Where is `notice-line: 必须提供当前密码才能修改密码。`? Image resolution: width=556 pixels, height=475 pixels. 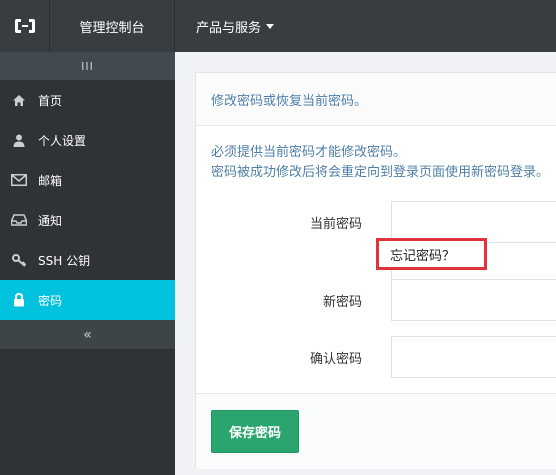
notice-line: 必须提供当前密码才能修改密码。 is located at coordinates (309, 152).